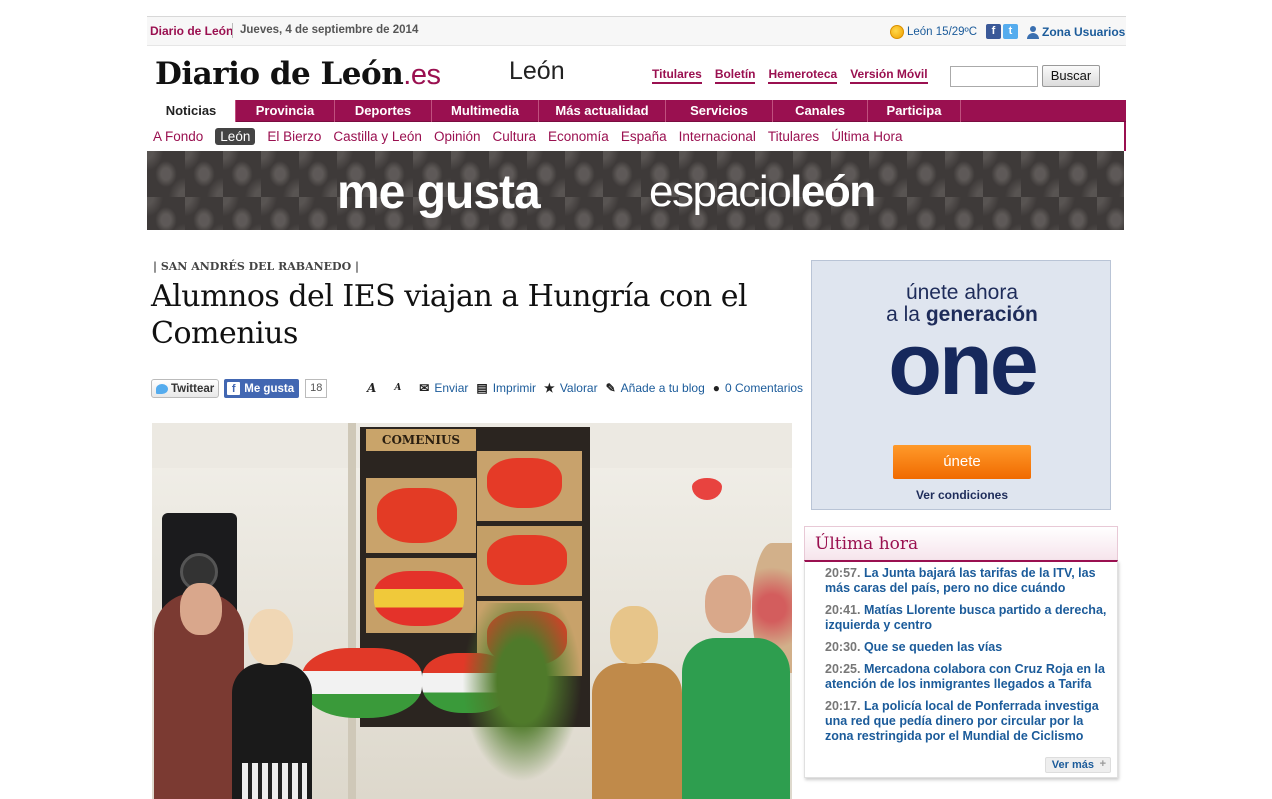 This screenshot has height=799, width=1272. What do you see at coordinates (514, 136) in the screenshot?
I see `subnav-item-cultura: Cultura` at bounding box center [514, 136].